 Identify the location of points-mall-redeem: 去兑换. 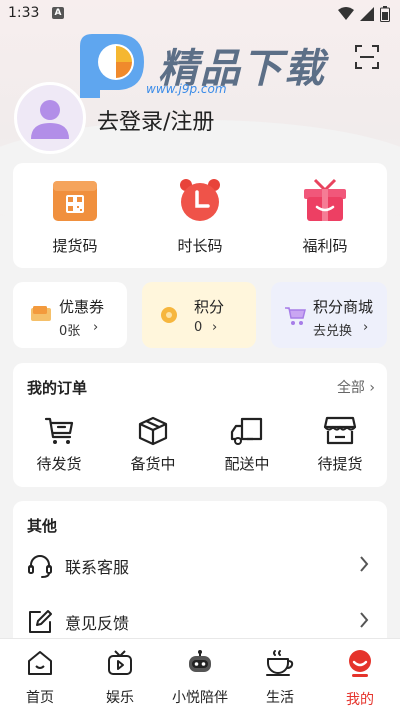
(333, 331).